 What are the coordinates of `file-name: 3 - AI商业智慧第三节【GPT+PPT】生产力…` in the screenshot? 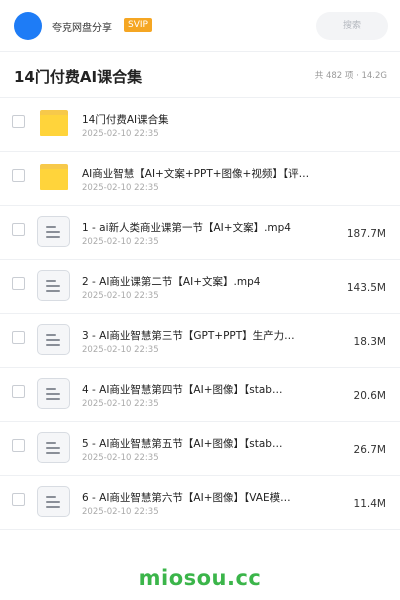 It's located at (200, 335).